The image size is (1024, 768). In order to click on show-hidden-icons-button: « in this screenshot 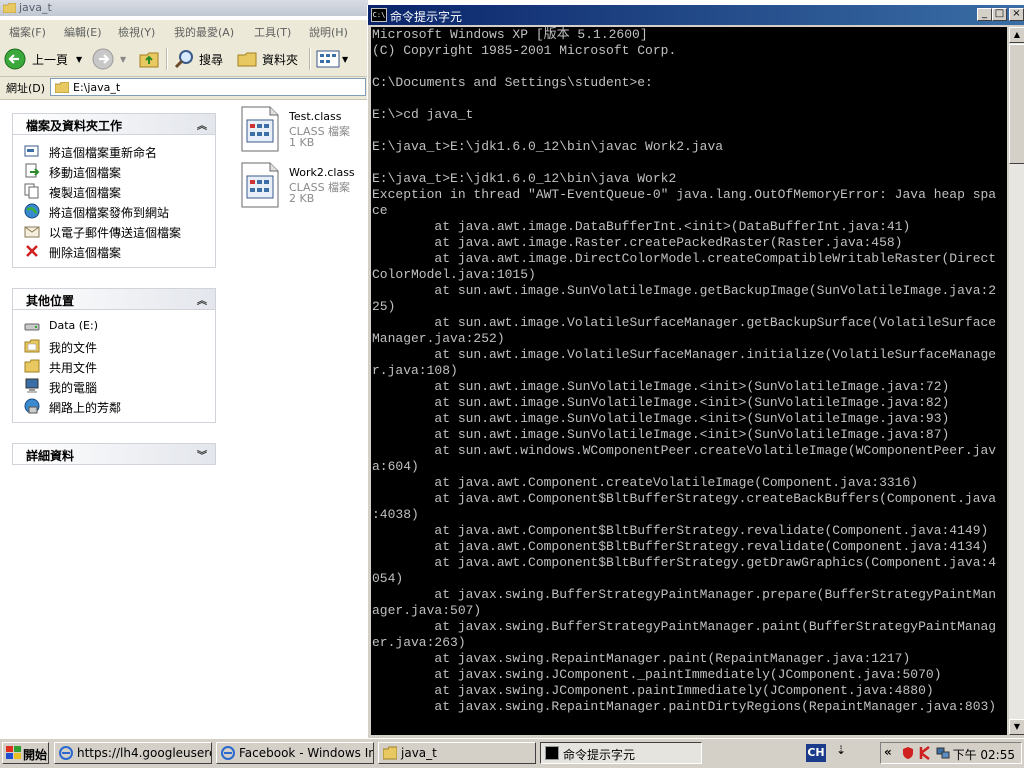, I will do `click(888, 752)`.